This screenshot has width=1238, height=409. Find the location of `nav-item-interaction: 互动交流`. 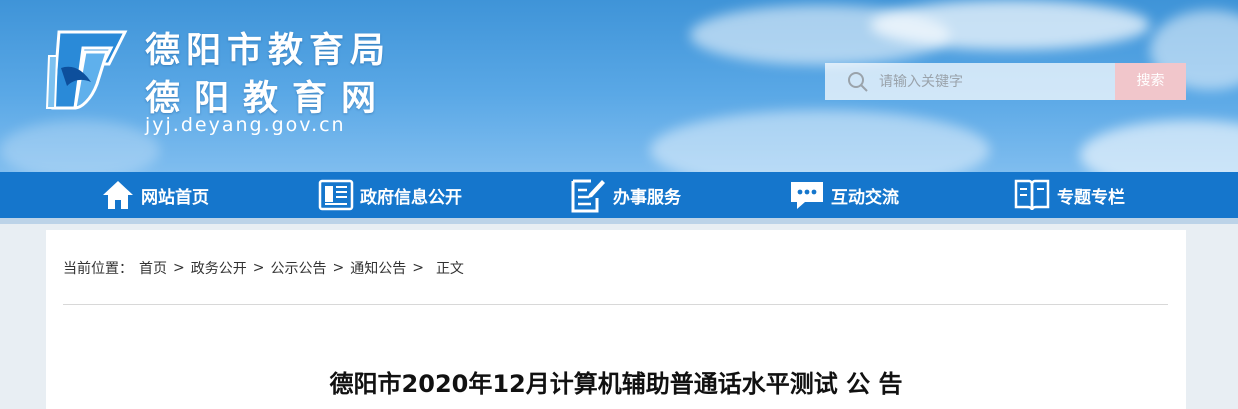

nav-item-interaction: 互动交流 is located at coordinates (844, 195).